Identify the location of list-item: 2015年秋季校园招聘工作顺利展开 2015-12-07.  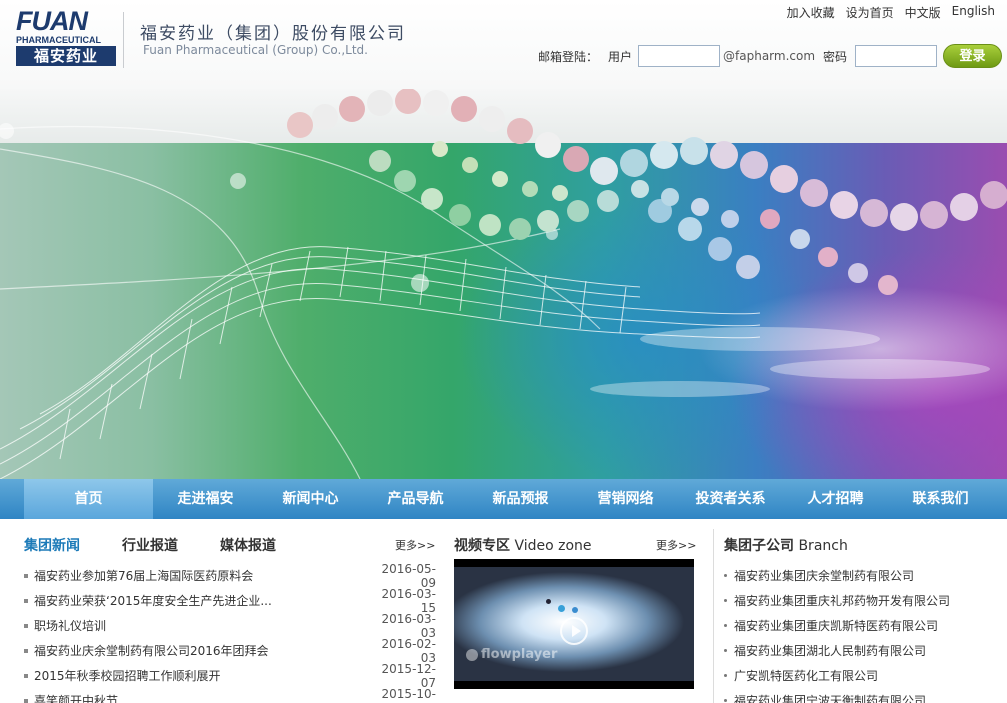
(230, 676).